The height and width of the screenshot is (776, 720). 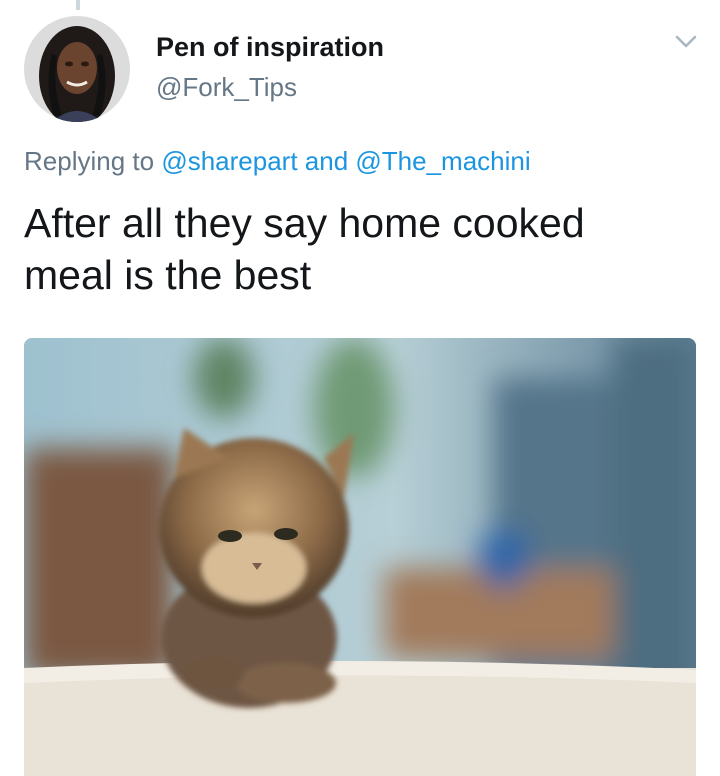 What do you see at coordinates (442, 161) in the screenshot?
I see `mention-the-machini-link: @The_machini` at bounding box center [442, 161].